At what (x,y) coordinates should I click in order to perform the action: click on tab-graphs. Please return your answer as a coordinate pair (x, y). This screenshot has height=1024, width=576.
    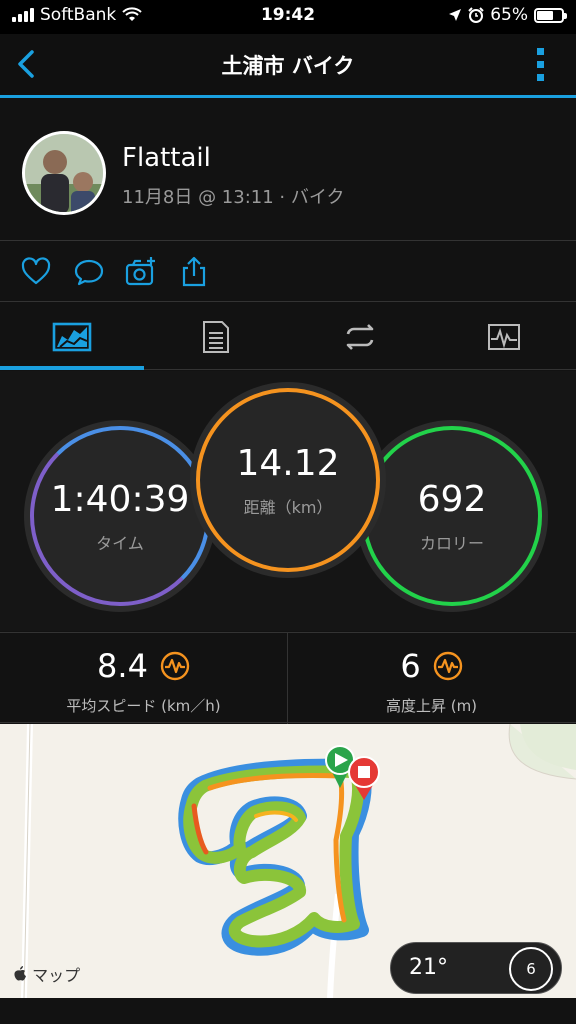
    Looking at the image, I should click on (504, 336).